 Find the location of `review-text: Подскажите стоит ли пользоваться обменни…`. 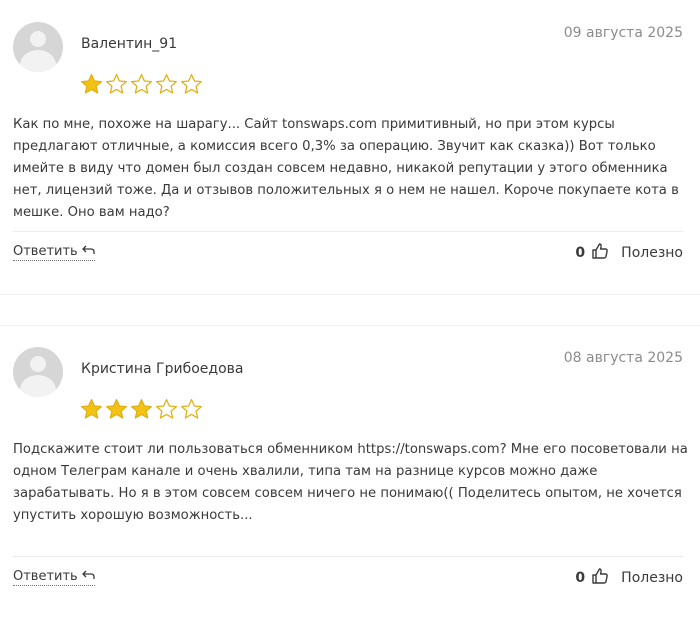

review-text: Подскажите стоит ли пользоваться обменни… is located at coordinates (350, 482).